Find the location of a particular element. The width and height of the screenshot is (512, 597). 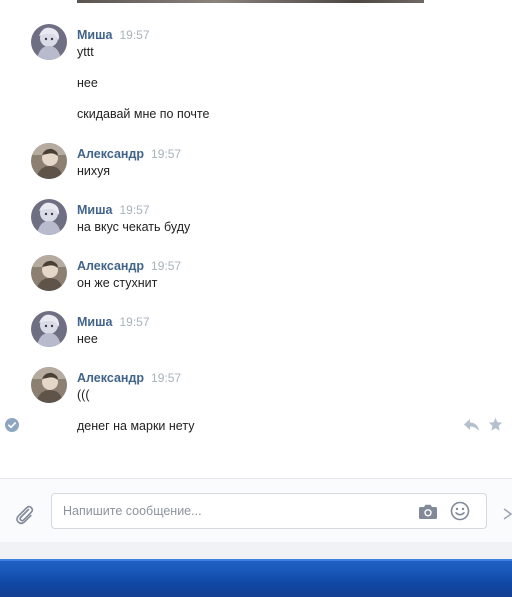

message-text: ((( is located at coordinates (83, 395).